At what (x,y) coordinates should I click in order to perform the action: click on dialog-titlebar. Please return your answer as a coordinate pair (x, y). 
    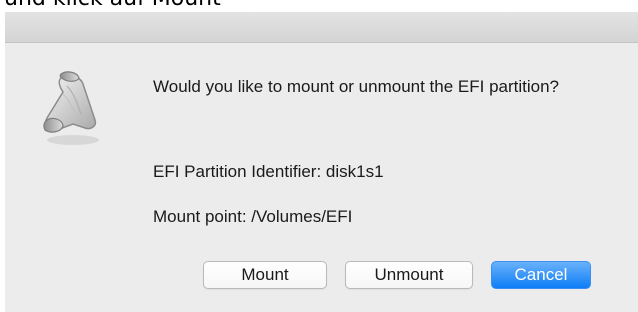
    Looking at the image, I should click on (321, 27).